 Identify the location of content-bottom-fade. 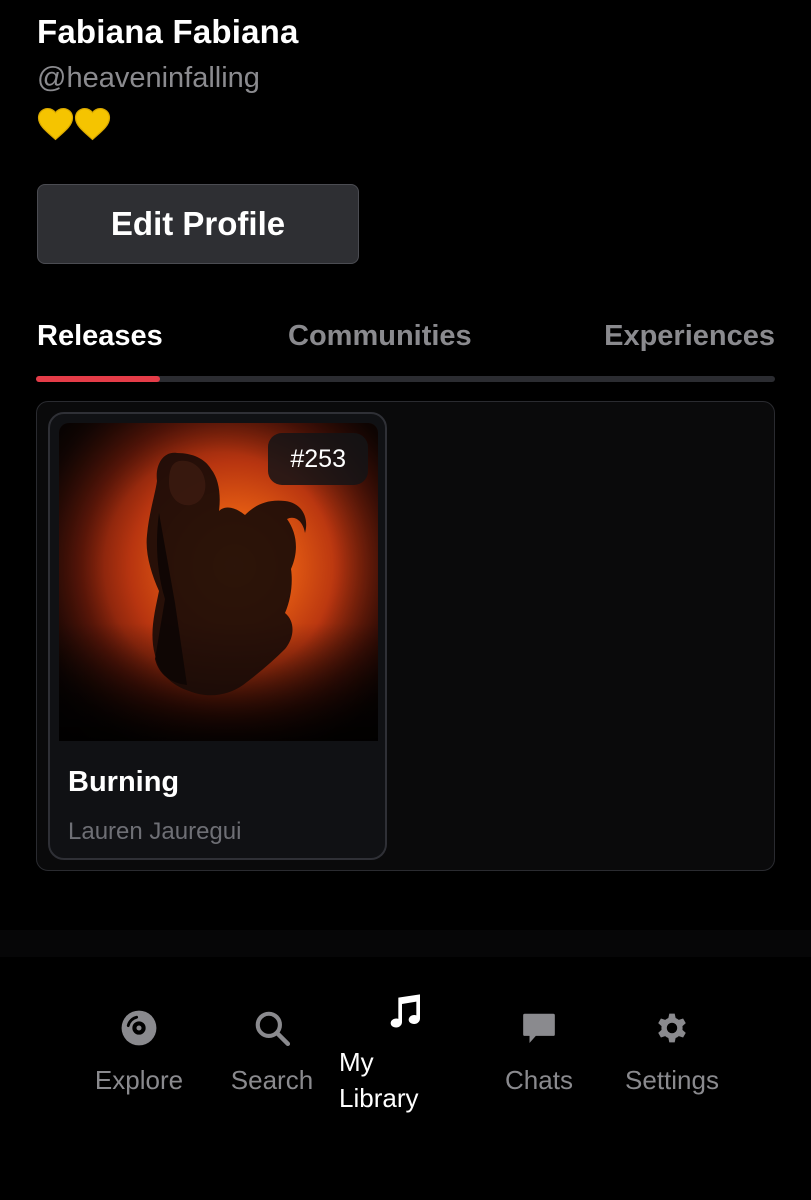
(405, 943).